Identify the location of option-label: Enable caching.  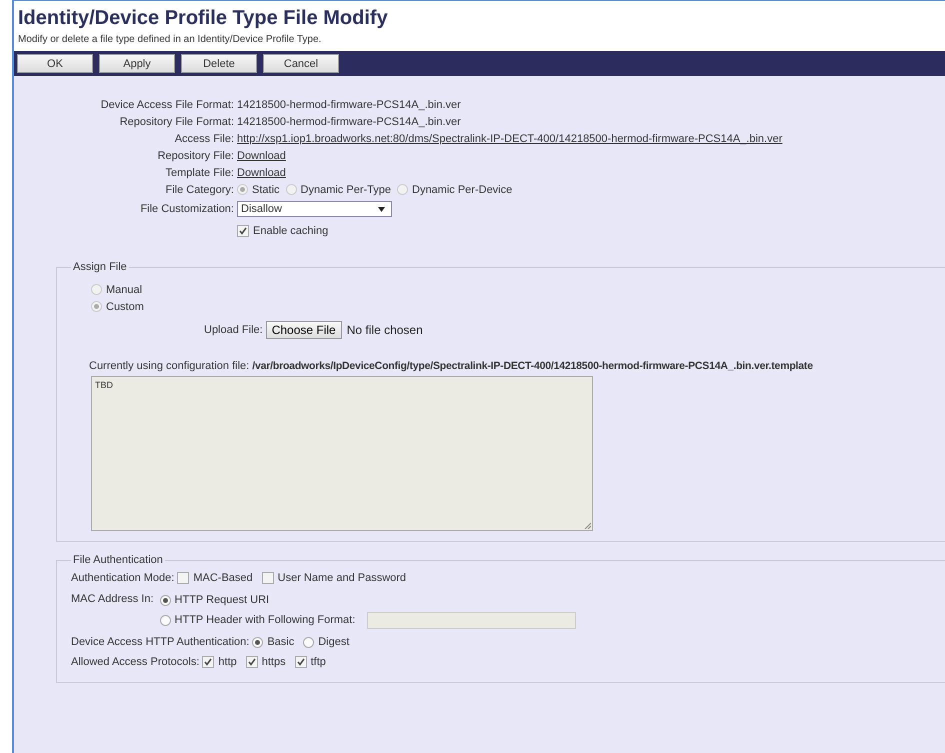
(290, 230).